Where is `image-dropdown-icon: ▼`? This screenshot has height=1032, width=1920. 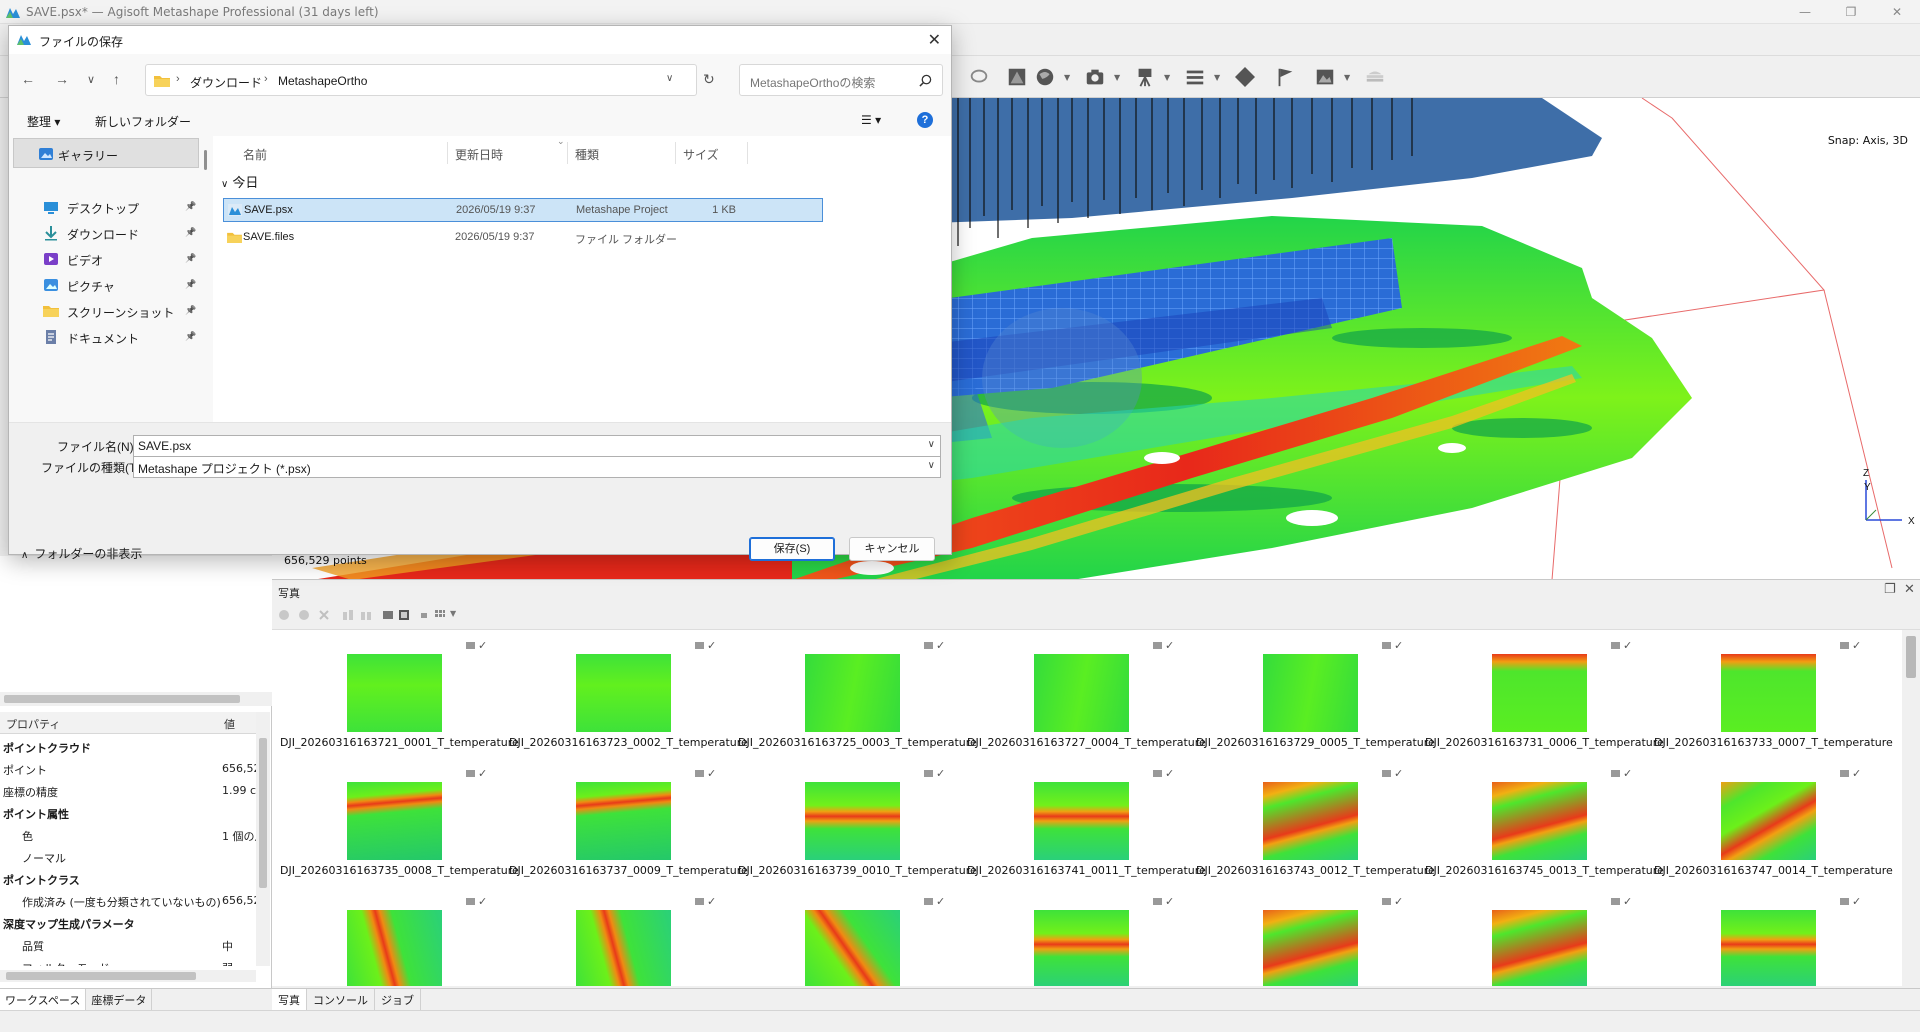
image-dropdown-icon: ▼ is located at coordinates (1347, 77).